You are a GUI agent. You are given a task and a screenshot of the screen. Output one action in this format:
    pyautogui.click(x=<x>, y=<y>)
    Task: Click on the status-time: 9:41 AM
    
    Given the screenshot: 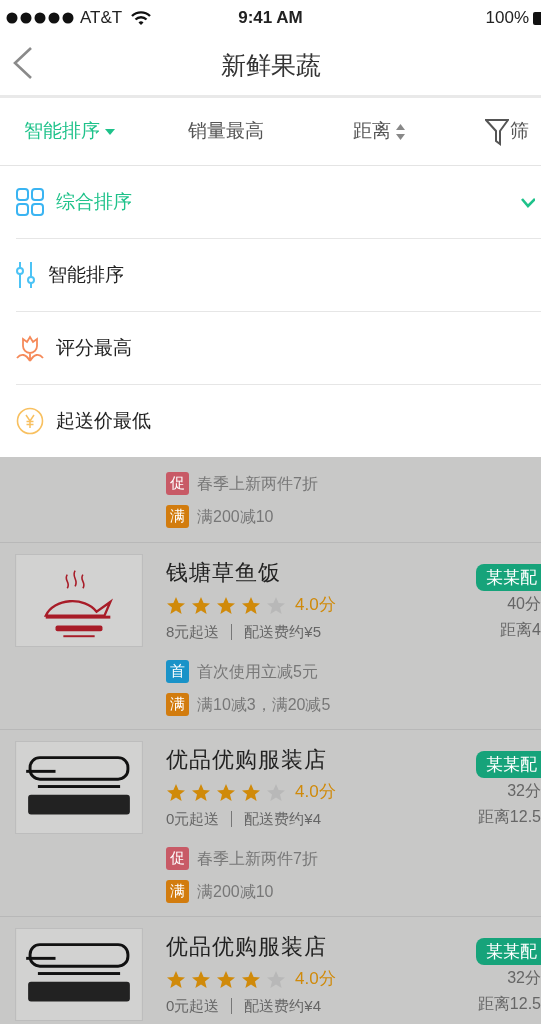 What is the action you would take?
    pyautogui.click(x=270, y=18)
    